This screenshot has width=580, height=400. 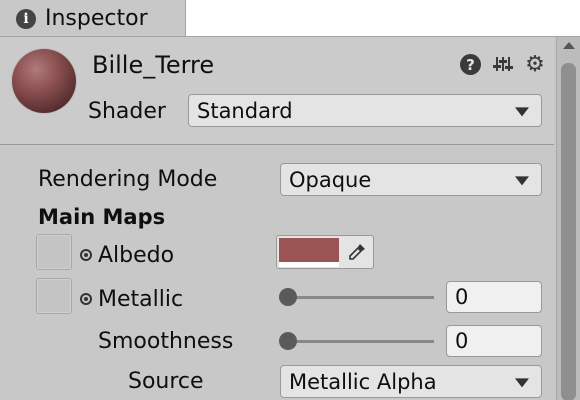 What do you see at coordinates (359, 341) in the screenshot?
I see `smoothness-slider-track` at bounding box center [359, 341].